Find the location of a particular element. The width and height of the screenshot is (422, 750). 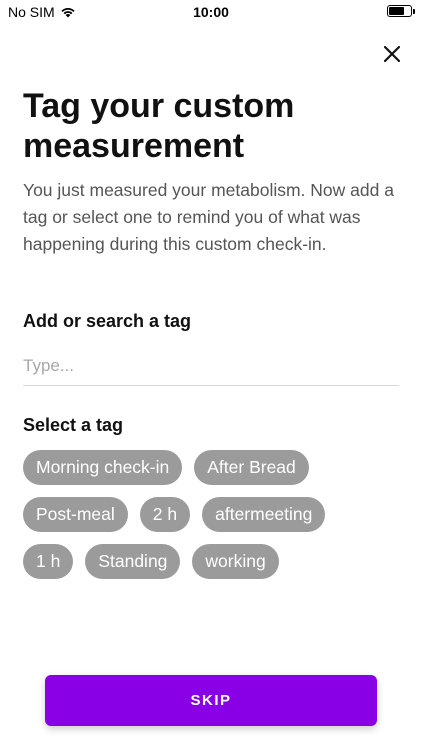

add-tag-label: Add or search a tag is located at coordinates (107, 321).